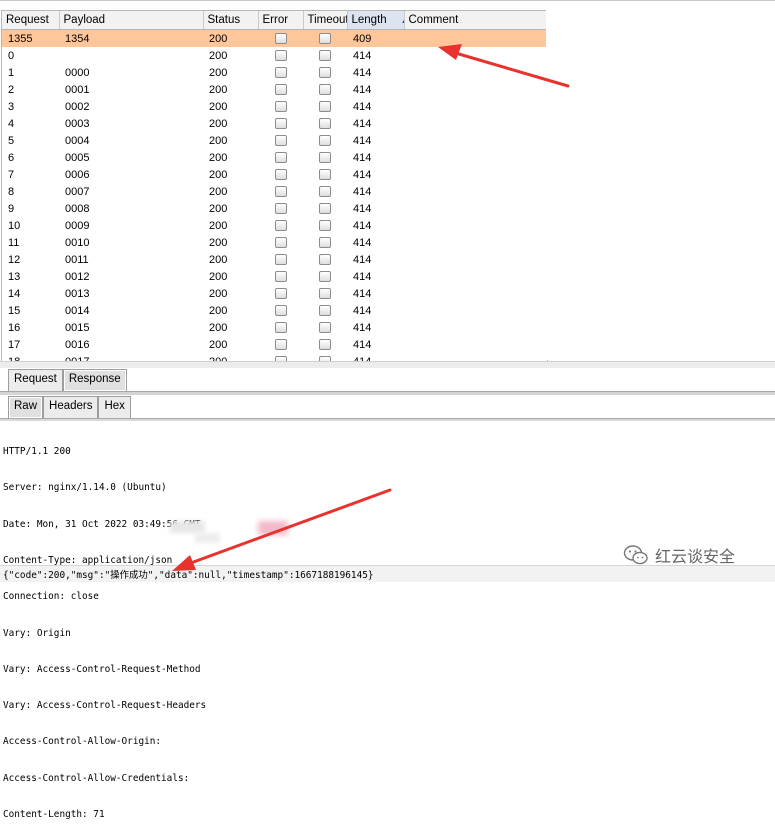 The height and width of the screenshot is (833, 775). I want to click on column-header-error: Error, so click(281, 20).